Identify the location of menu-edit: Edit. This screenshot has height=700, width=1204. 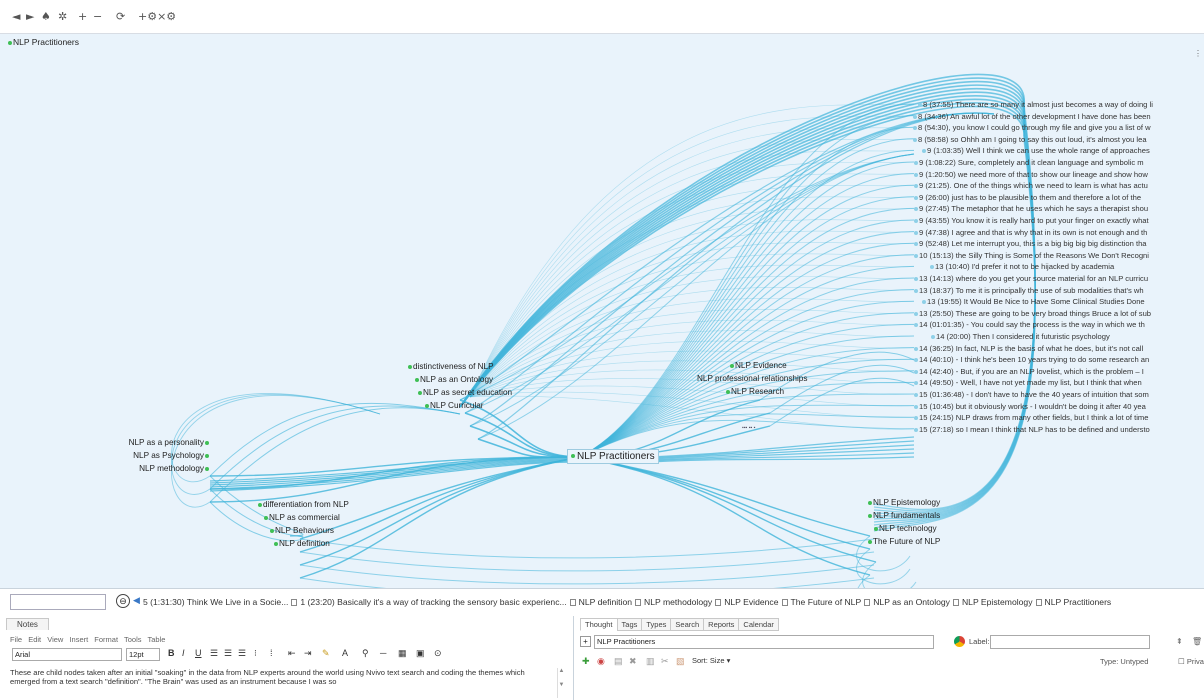
(34, 639).